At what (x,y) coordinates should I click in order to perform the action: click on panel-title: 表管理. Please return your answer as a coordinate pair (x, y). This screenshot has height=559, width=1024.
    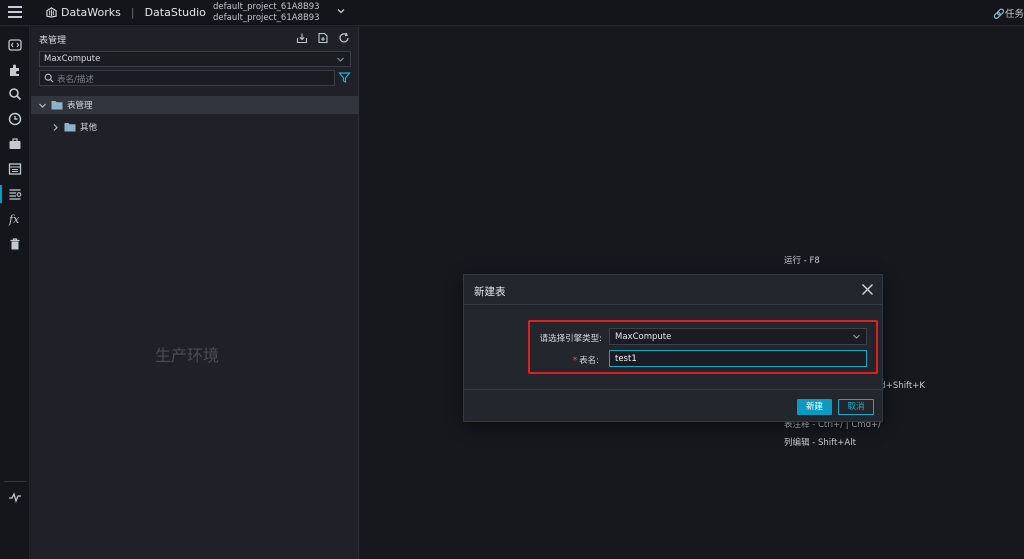
    Looking at the image, I should click on (53, 41).